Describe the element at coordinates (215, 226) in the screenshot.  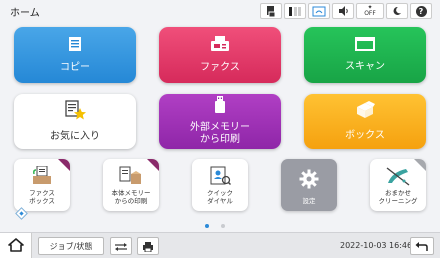
I see `page-indicator` at that location.